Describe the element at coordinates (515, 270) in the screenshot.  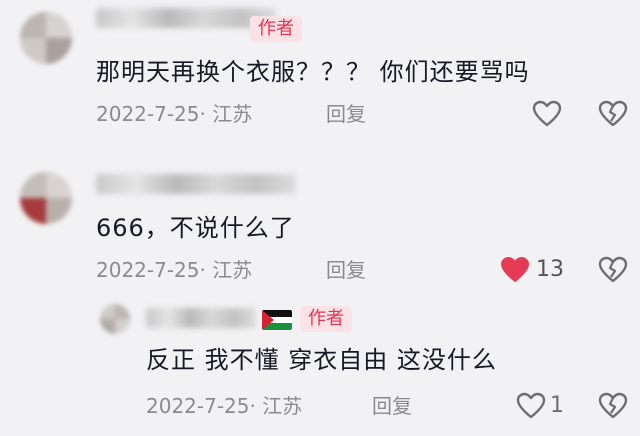
I see `heart-filled-icon` at that location.